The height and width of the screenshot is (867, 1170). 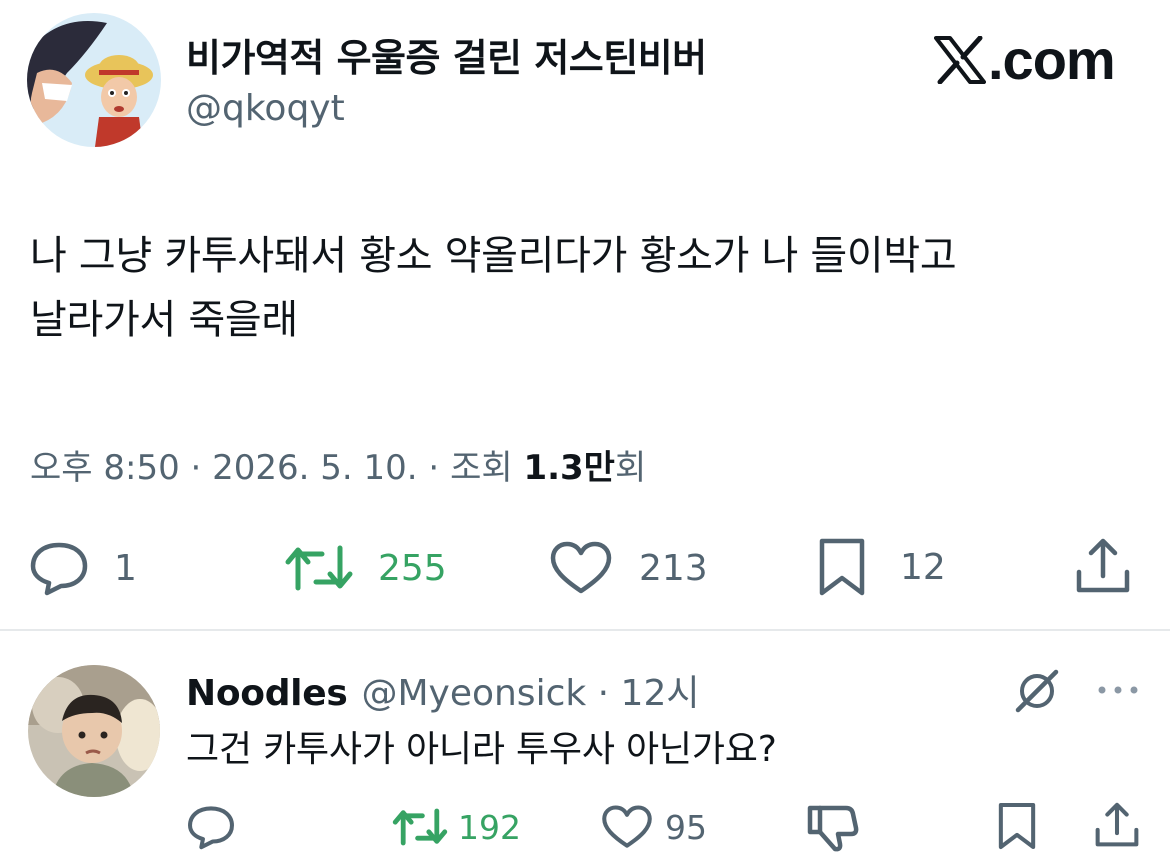 What do you see at coordinates (94, 80) in the screenshot?
I see `author-avatar` at bounding box center [94, 80].